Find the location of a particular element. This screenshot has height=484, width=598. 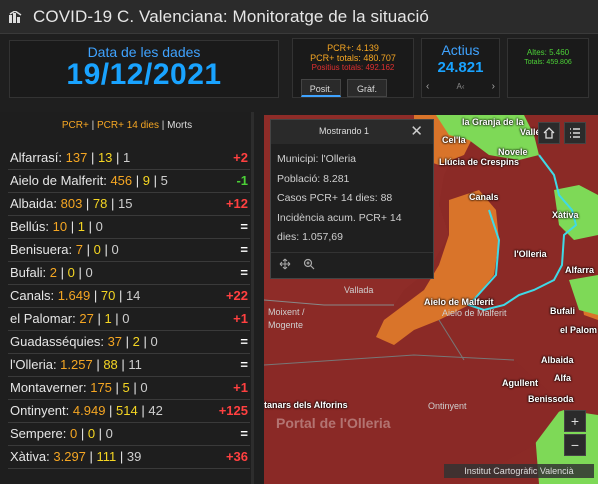

map-label: Bufali is located at coordinates (563, 311).